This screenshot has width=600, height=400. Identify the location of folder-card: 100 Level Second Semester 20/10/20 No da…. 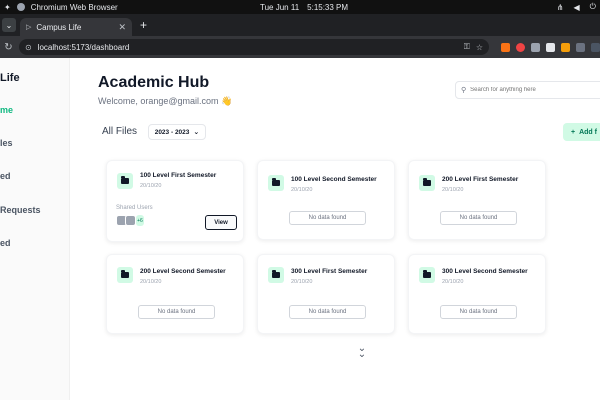
(326, 200).